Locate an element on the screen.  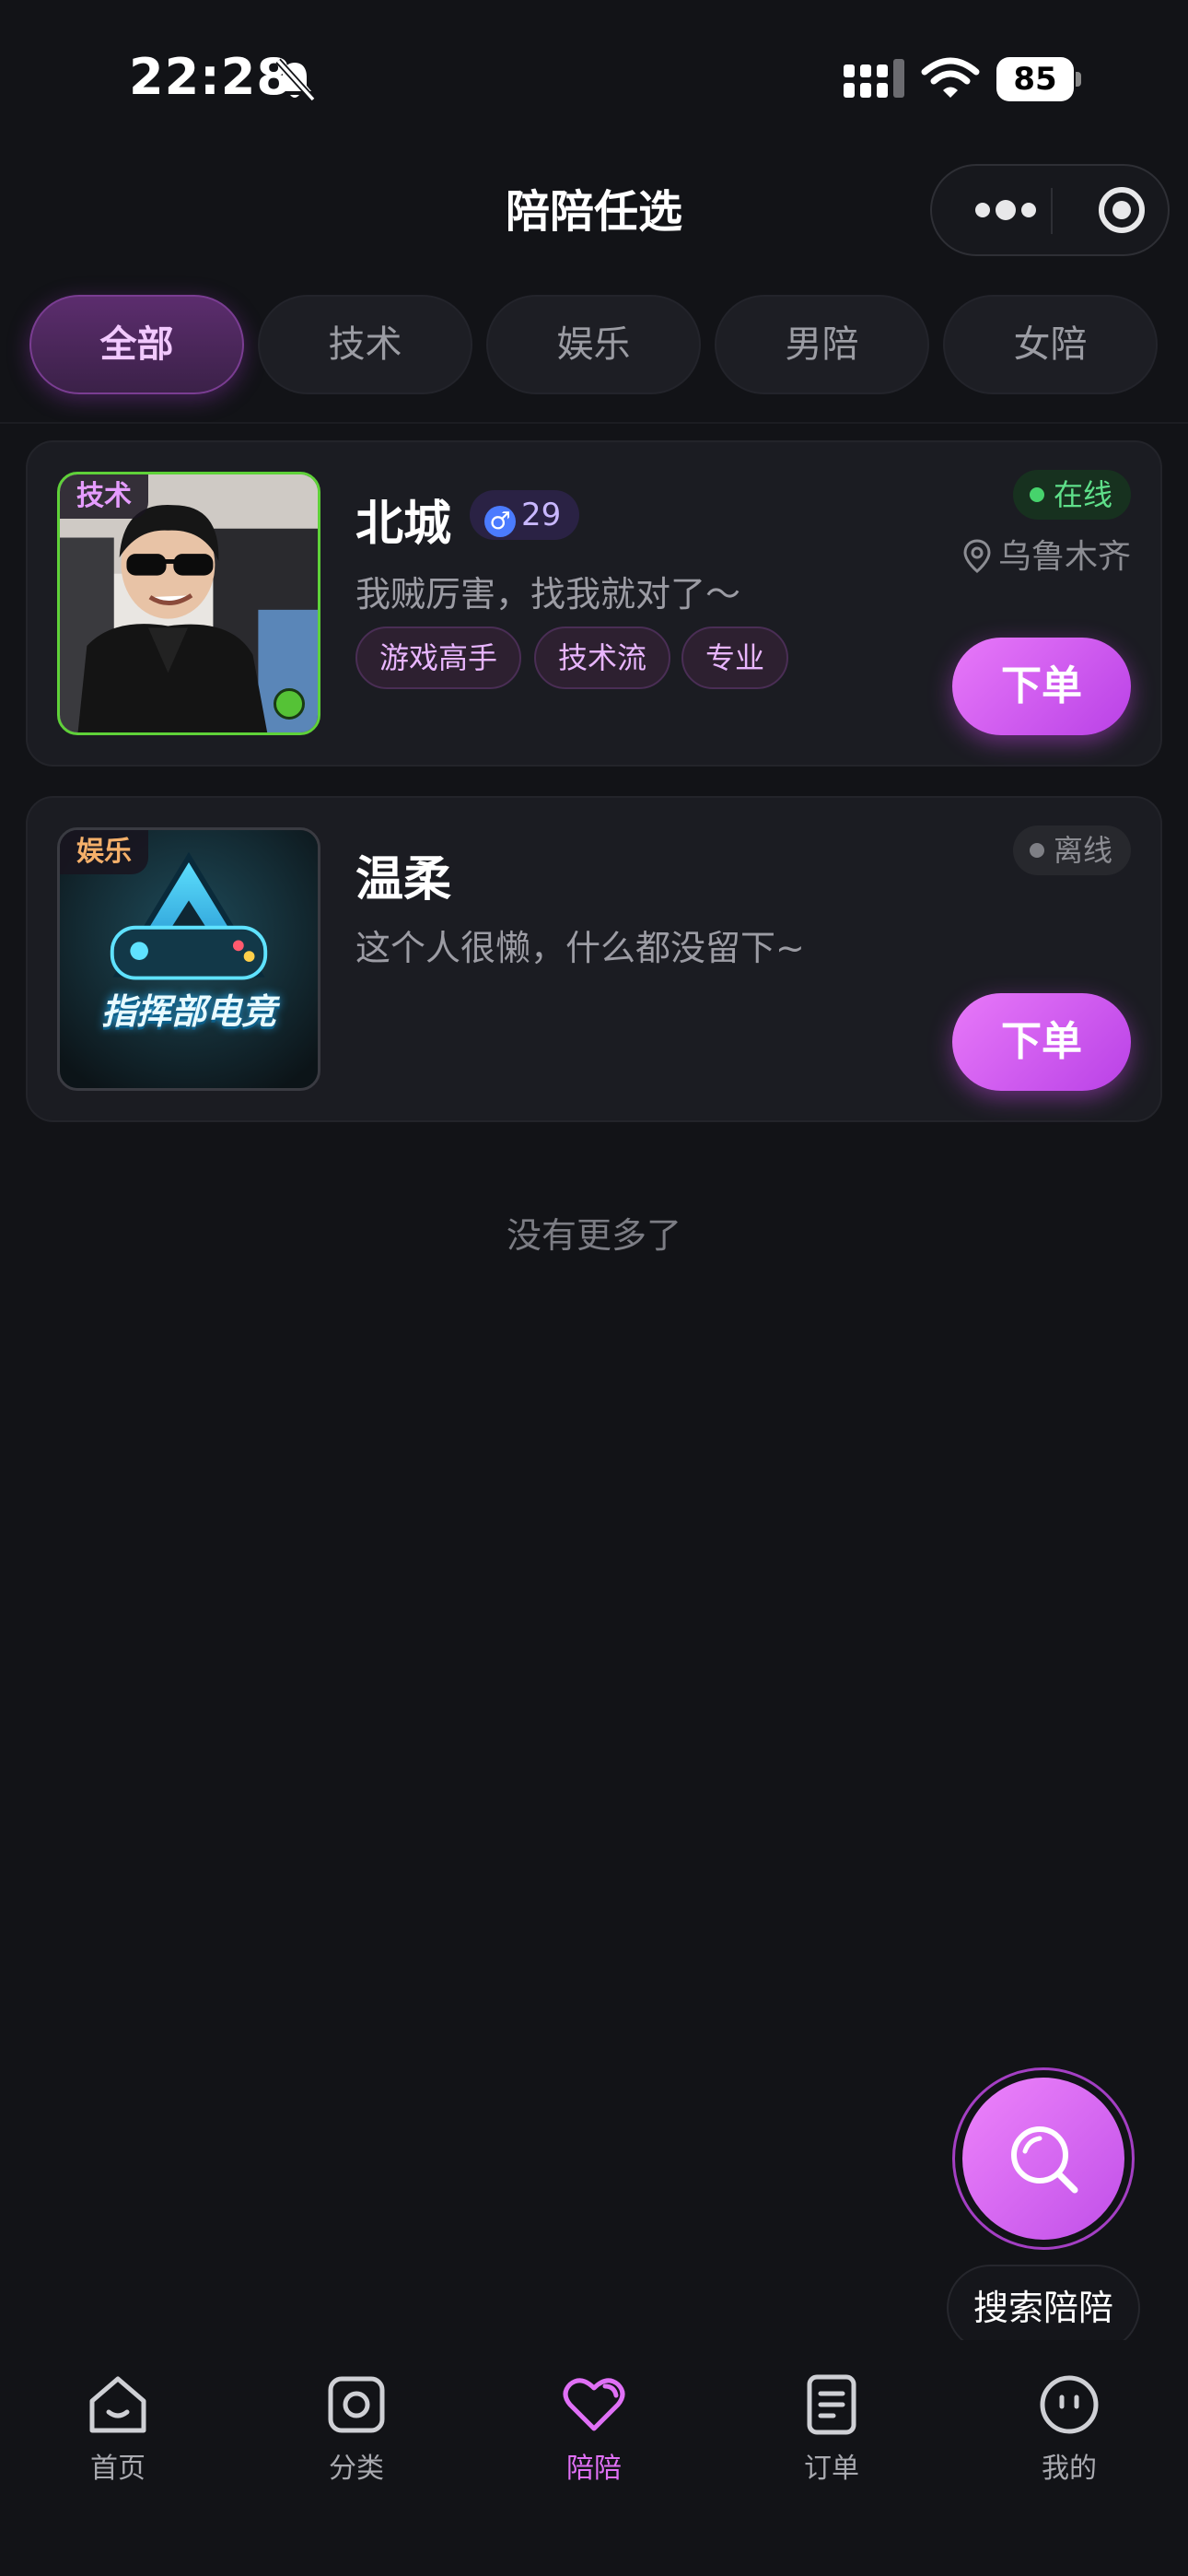
companion-bio: 我贼厉害，找我就对了～ is located at coordinates (548, 594).